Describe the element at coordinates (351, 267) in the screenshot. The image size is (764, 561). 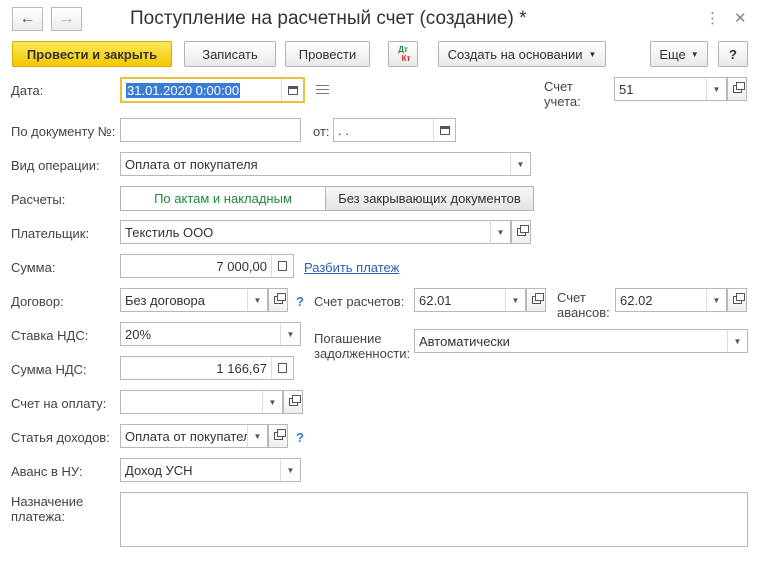
I see `split-payment-link: Разбить платеж` at that location.